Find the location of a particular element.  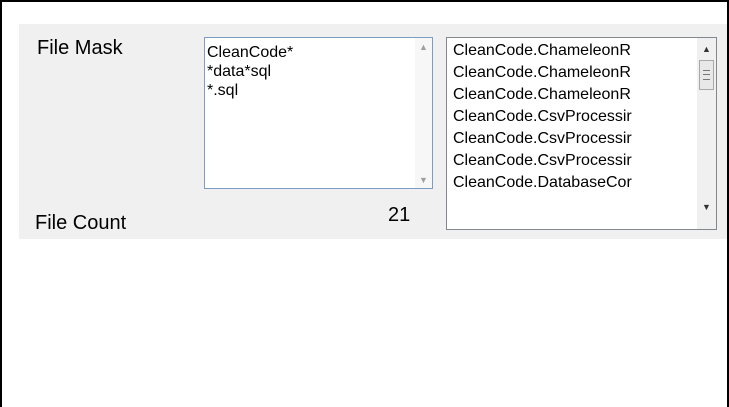

file-mask-line: CleanCode* is located at coordinates (250, 52).